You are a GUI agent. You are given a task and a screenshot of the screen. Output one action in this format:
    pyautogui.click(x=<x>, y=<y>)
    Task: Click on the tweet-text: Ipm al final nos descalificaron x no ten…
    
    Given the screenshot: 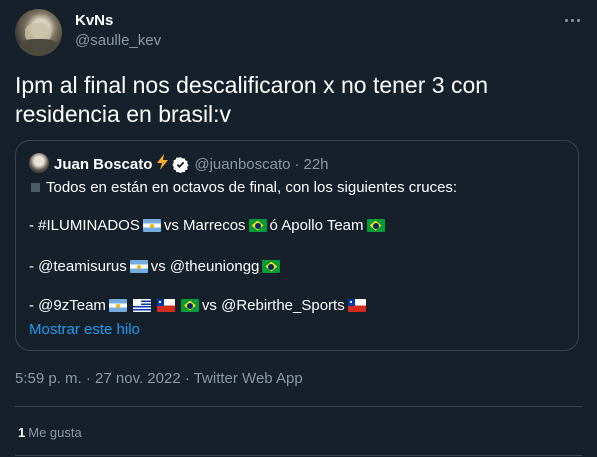 What is the action you would take?
    pyautogui.click(x=252, y=99)
    